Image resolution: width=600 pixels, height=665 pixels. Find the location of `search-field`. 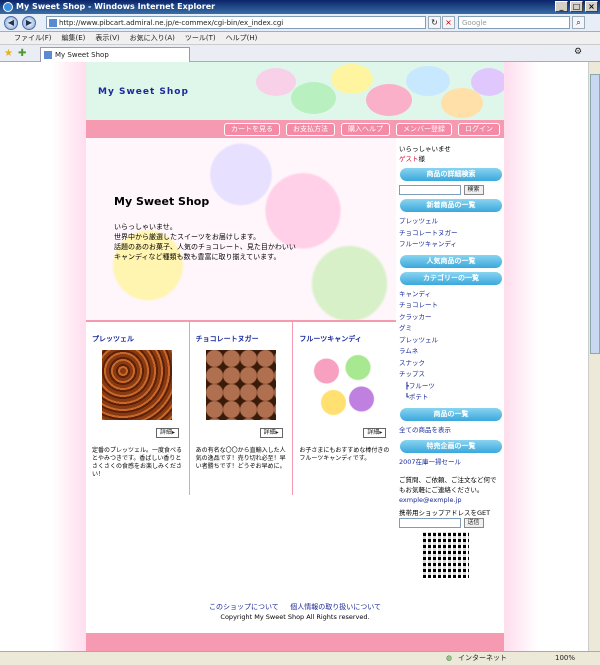

search-field is located at coordinates (430, 190).